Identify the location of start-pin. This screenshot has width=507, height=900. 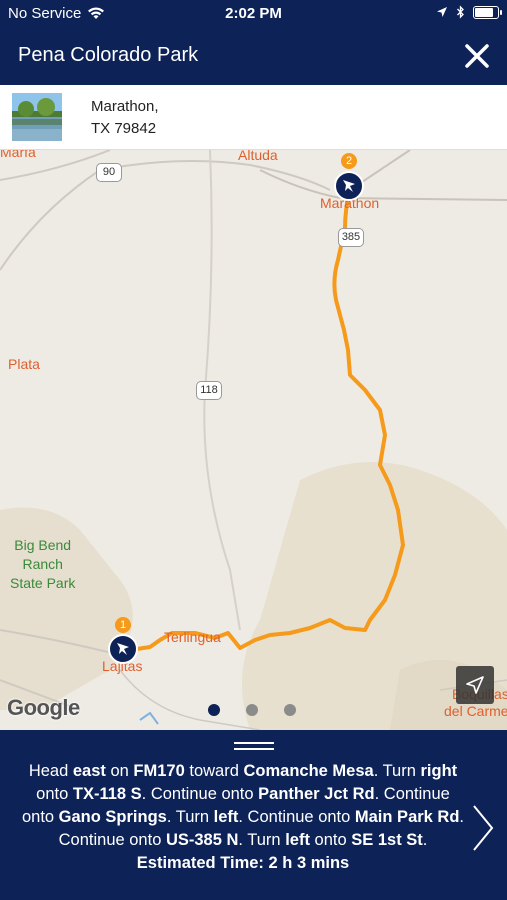
(123, 649).